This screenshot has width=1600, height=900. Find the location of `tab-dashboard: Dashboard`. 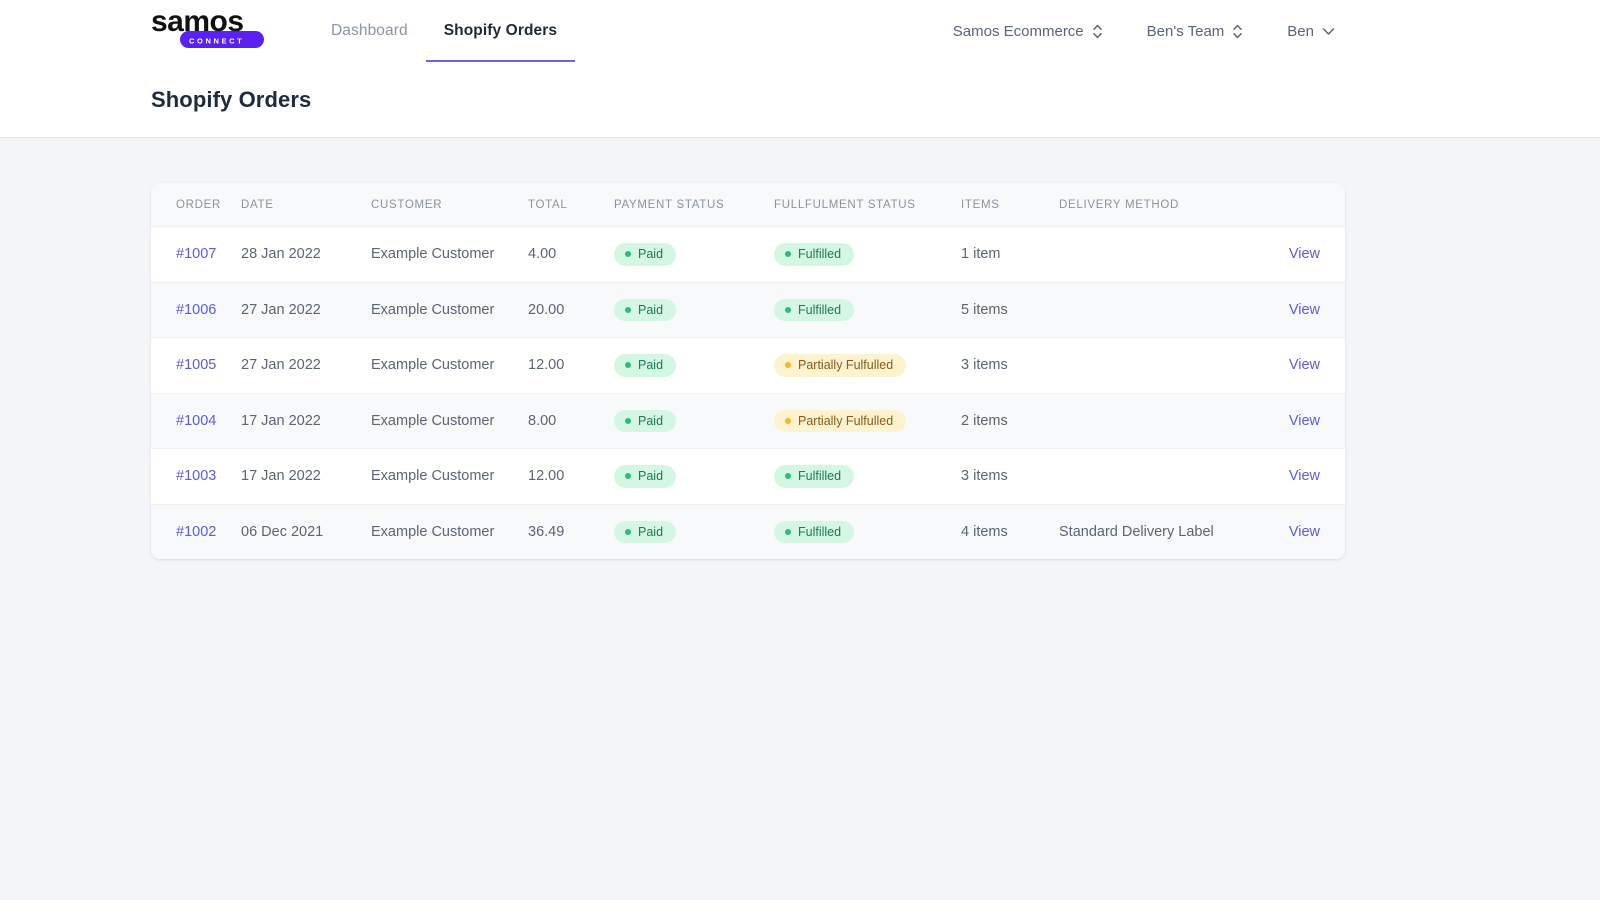

tab-dashboard: Dashboard is located at coordinates (369, 31).